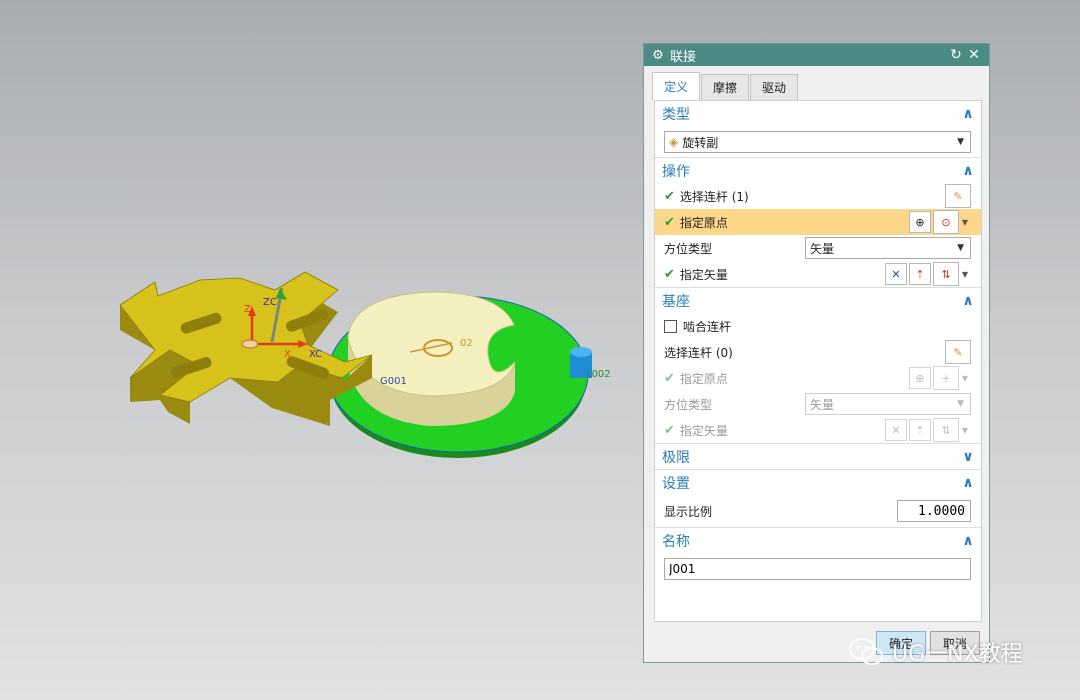 The image size is (1080, 700). I want to click on close-icon: ✕, so click(974, 55).